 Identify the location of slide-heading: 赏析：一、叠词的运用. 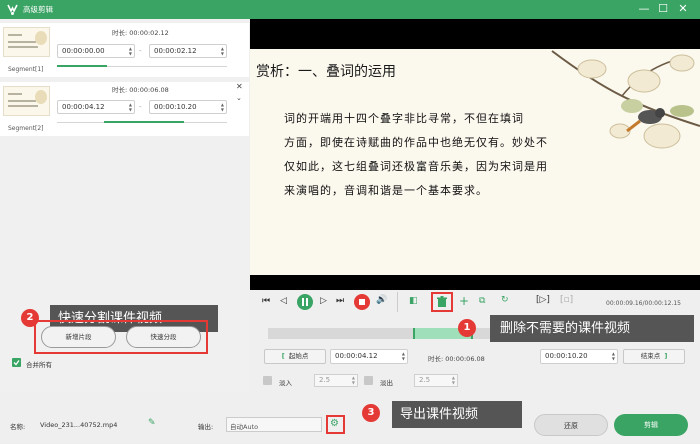
(326, 72).